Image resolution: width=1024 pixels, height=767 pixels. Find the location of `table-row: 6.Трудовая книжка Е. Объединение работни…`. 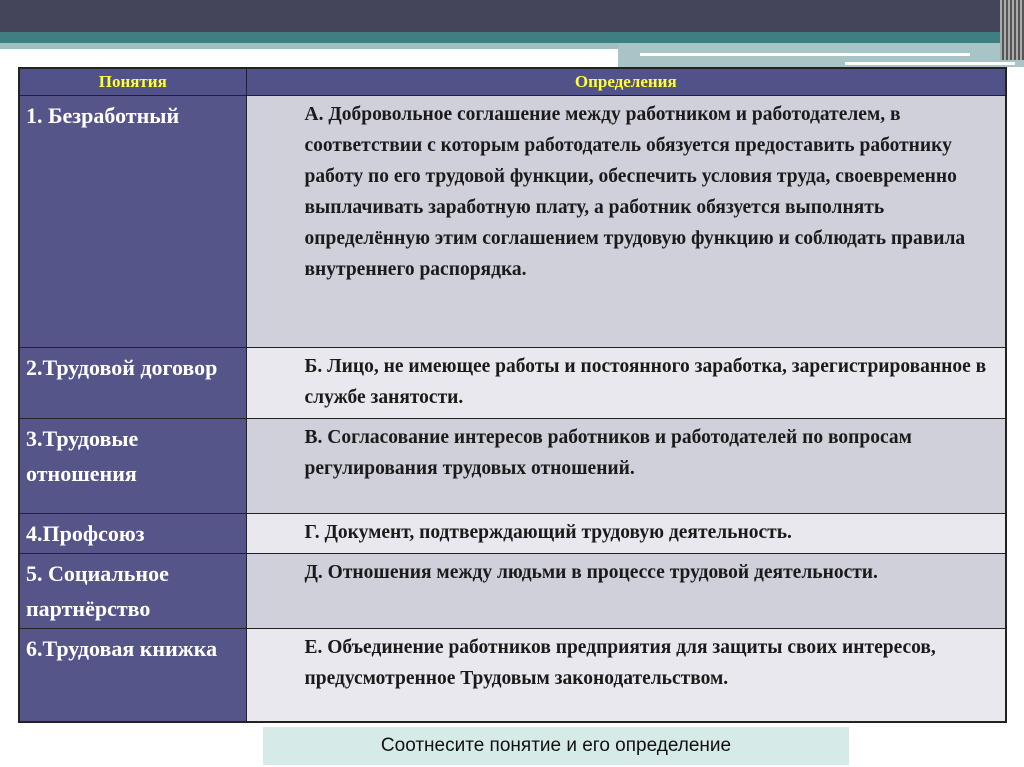

table-row: 6.Трудовая книжка Е. Объединение работни… is located at coordinates (512, 675).